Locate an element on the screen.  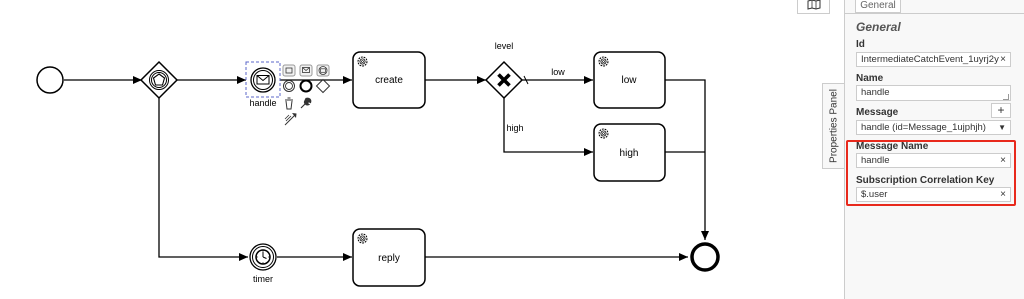
reply-task: reply is located at coordinates (389, 257).